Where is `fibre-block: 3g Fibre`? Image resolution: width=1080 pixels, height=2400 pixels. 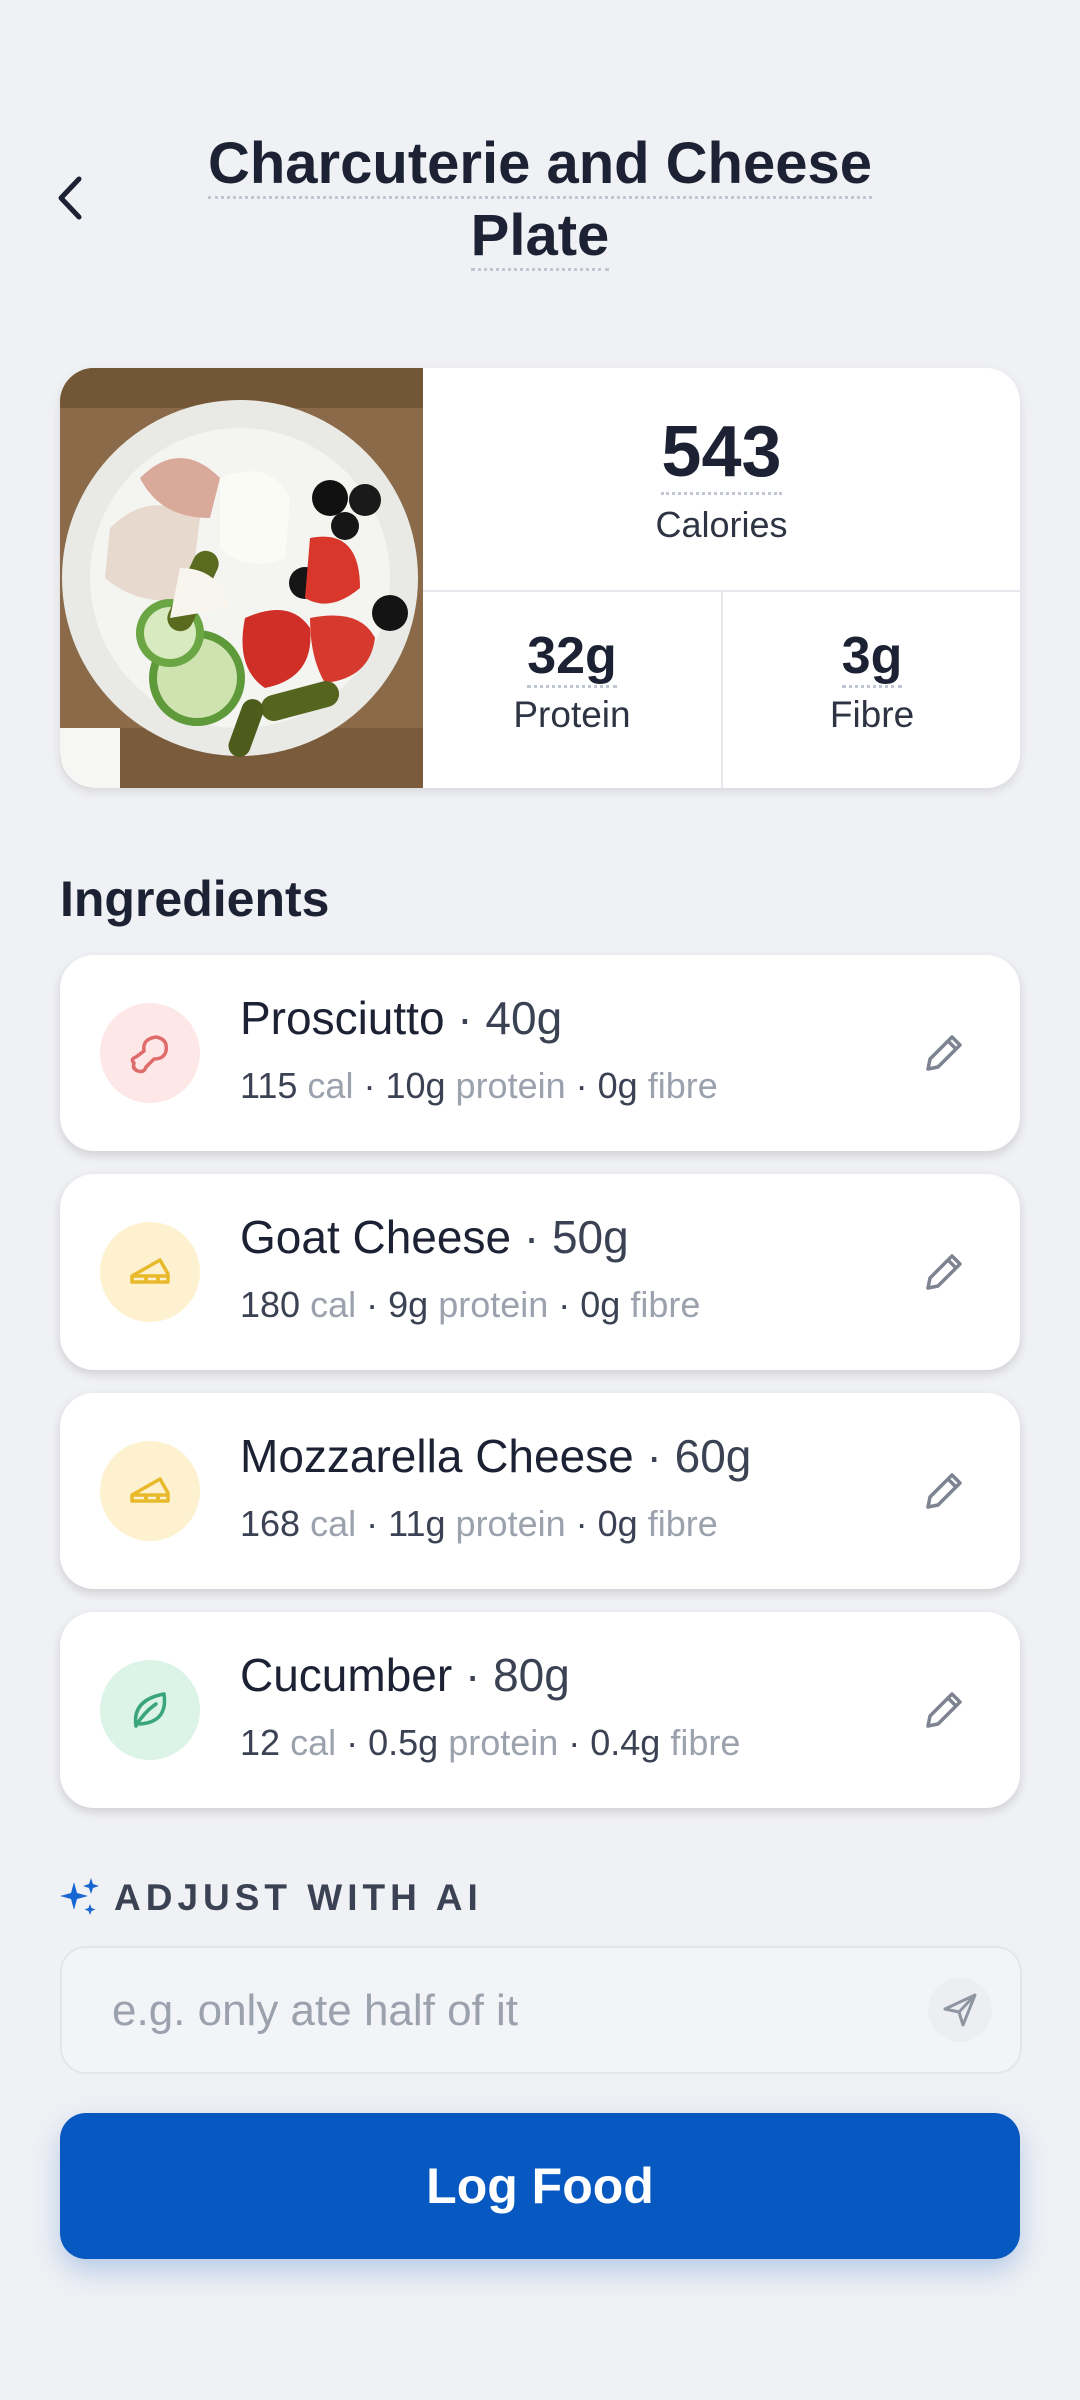 fibre-block: 3g Fibre is located at coordinates (871, 689).